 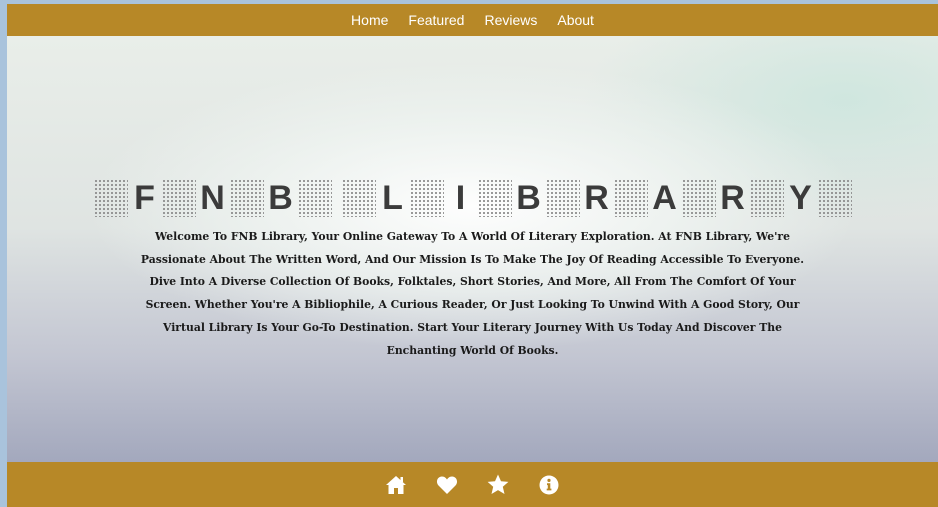 I want to click on top-nav-bar: Home Featured Reviews About, so click(x=472, y=20).